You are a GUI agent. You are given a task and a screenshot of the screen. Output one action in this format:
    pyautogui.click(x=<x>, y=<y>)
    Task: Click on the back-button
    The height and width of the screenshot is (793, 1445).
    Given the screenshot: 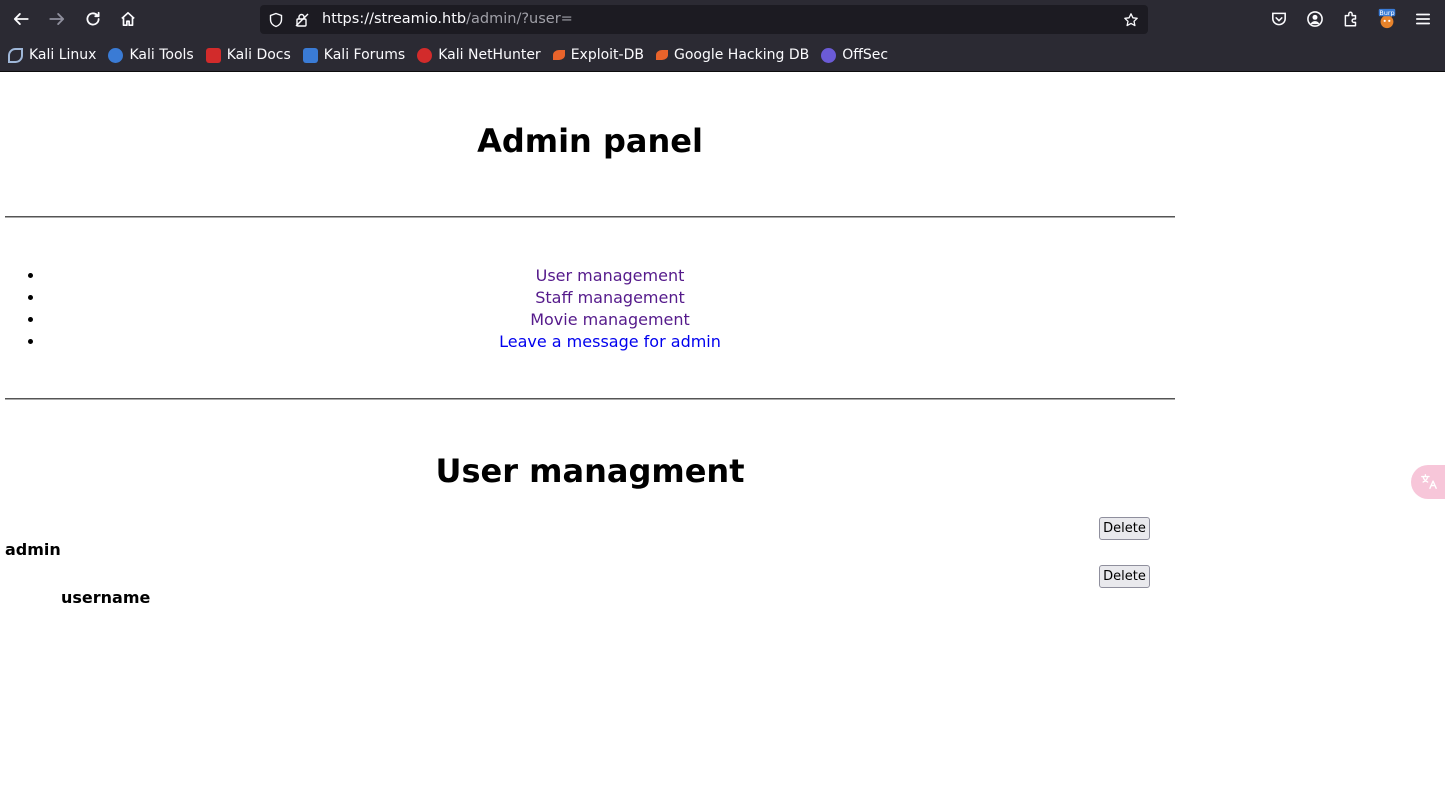 What is the action you would take?
    pyautogui.click(x=21, y=19)
    